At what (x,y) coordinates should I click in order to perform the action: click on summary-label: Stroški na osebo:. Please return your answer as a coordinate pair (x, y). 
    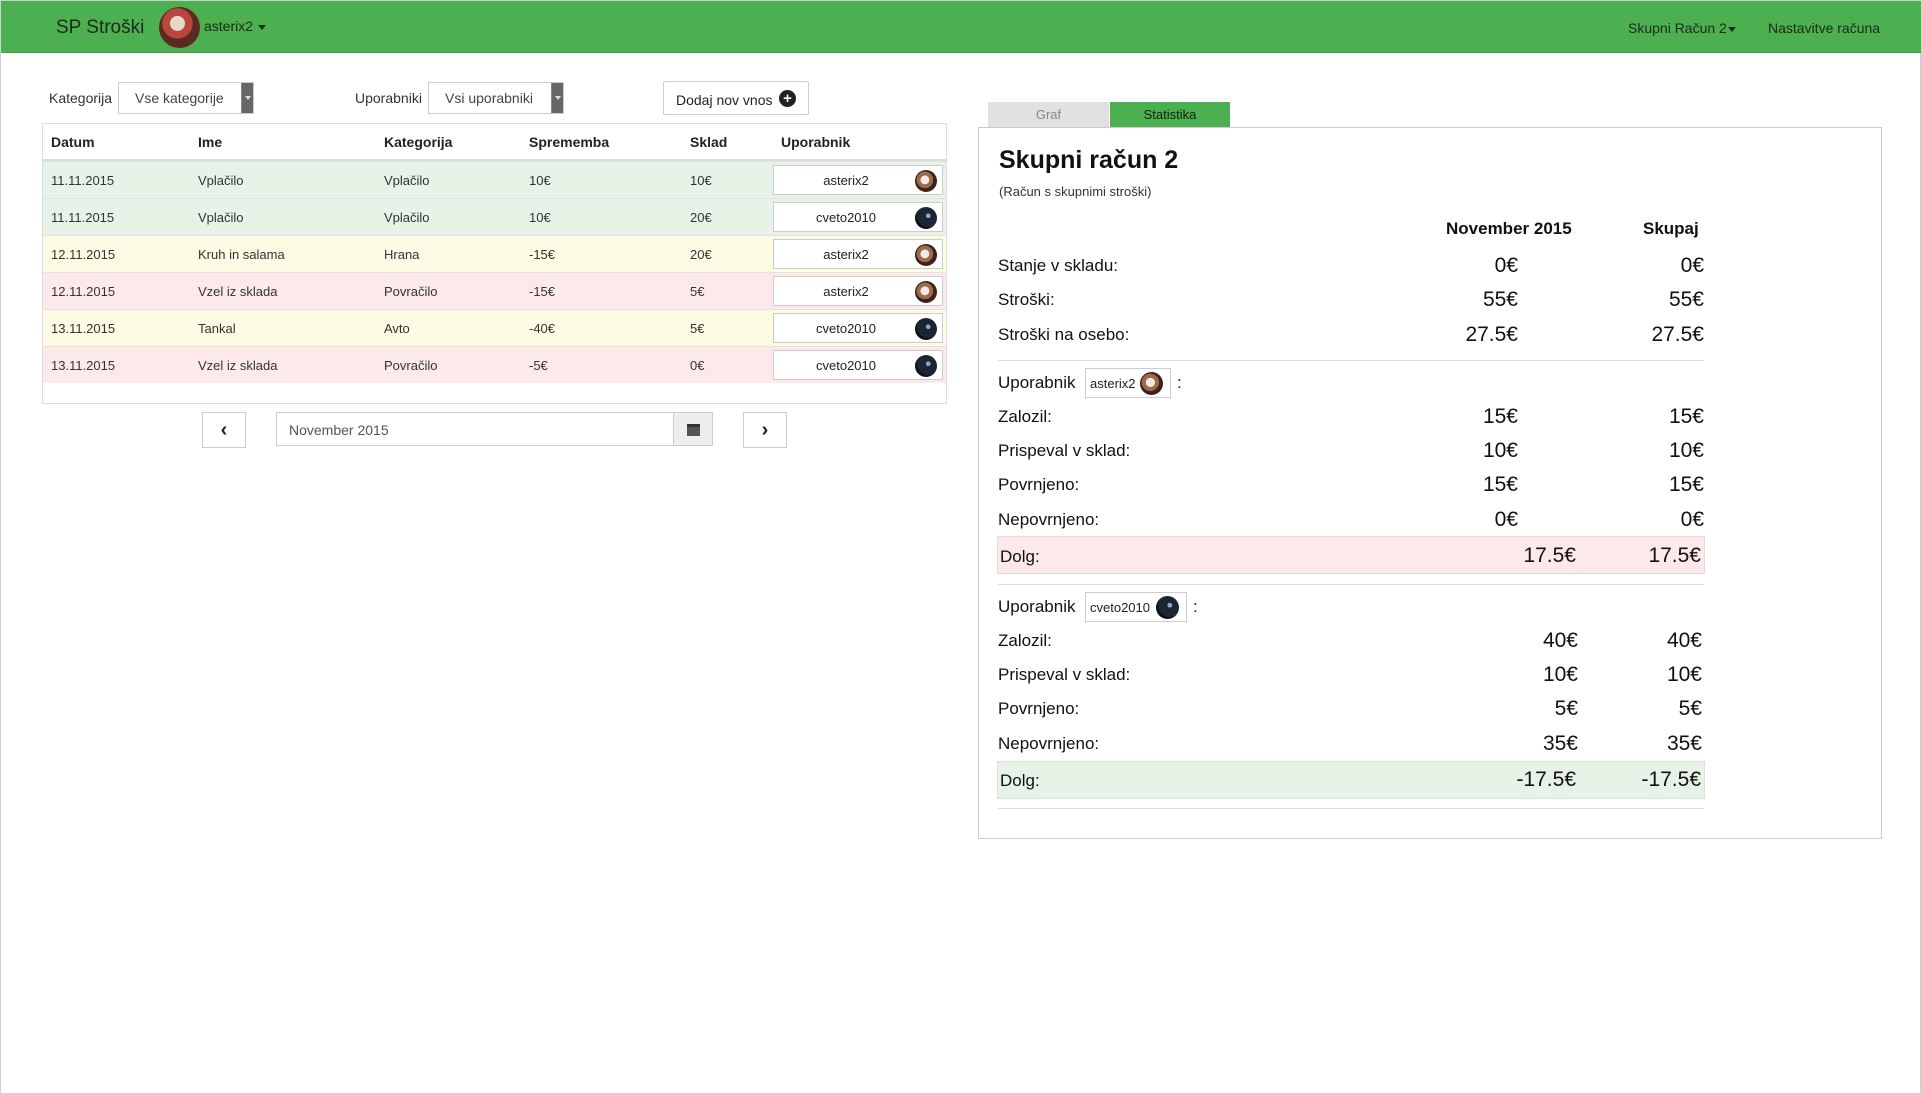
    Looking at the image, I should click on (1064, 334).